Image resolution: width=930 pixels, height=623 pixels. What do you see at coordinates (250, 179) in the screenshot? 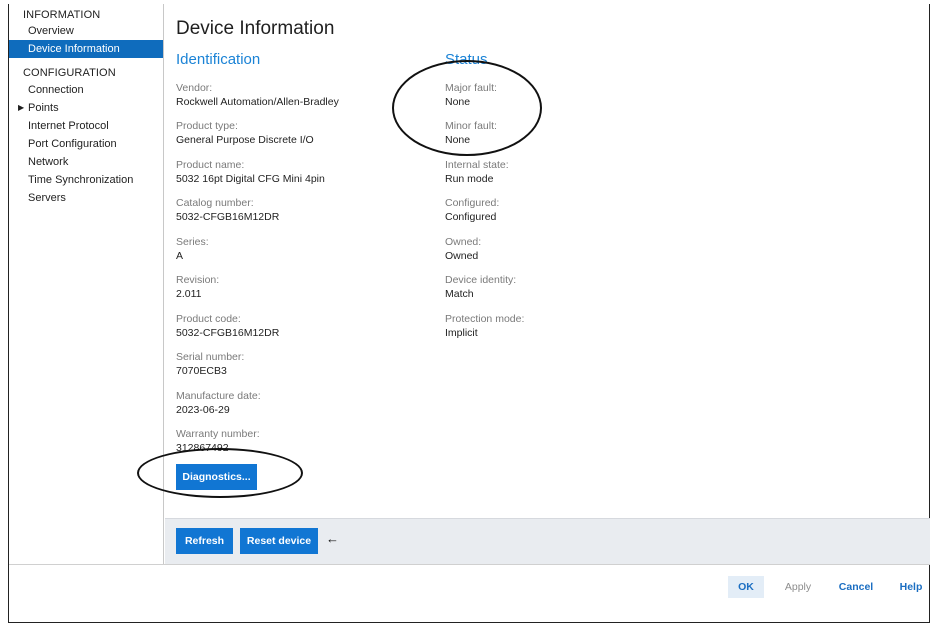
I see `field-value: 5032 16pt Digital CFG Mini 4pin` at bounding box center [250, 179].